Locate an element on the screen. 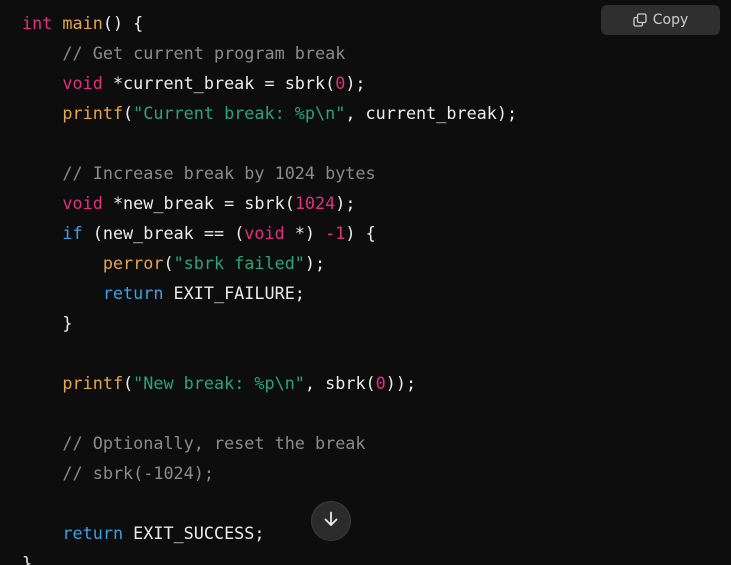  code-line-11: } is located at coordinates (67, 323).